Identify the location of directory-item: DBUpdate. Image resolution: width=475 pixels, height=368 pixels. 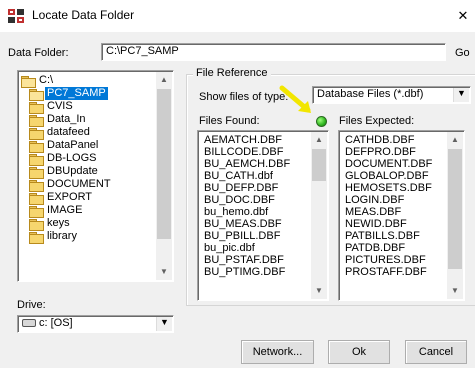
(88, 172).